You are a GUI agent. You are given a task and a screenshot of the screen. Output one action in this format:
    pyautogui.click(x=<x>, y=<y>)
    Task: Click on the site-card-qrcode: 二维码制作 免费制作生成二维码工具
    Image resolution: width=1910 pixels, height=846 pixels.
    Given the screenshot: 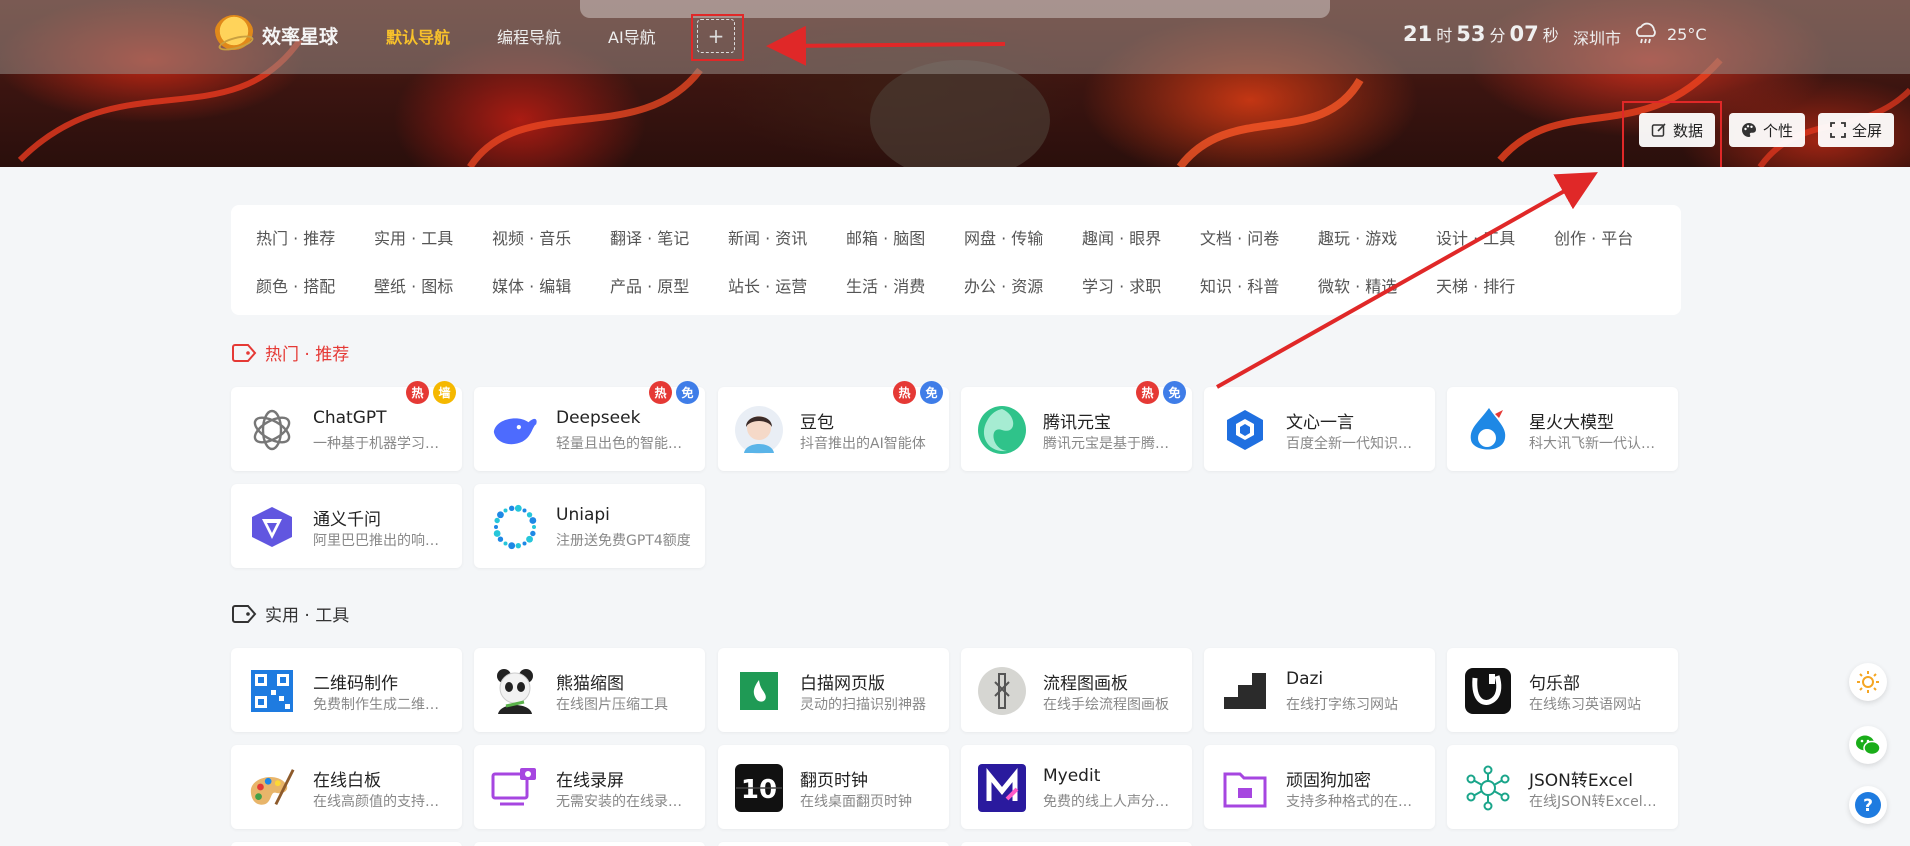 What is the action you would take?
    pyautogui.click(x=346, y=690)
    